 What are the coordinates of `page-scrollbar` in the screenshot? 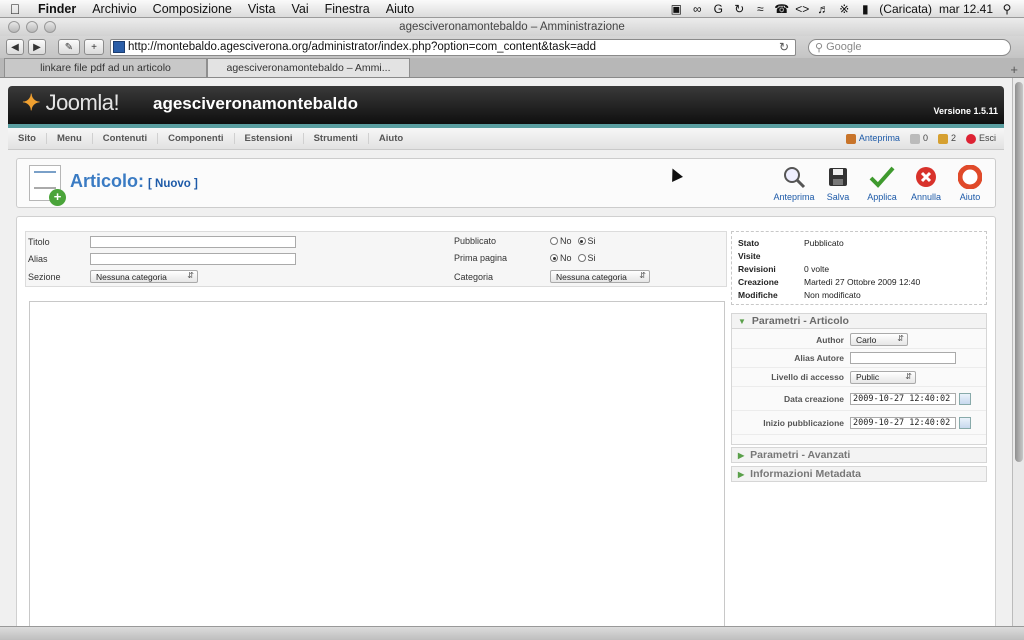 It's located at (1018, 352).